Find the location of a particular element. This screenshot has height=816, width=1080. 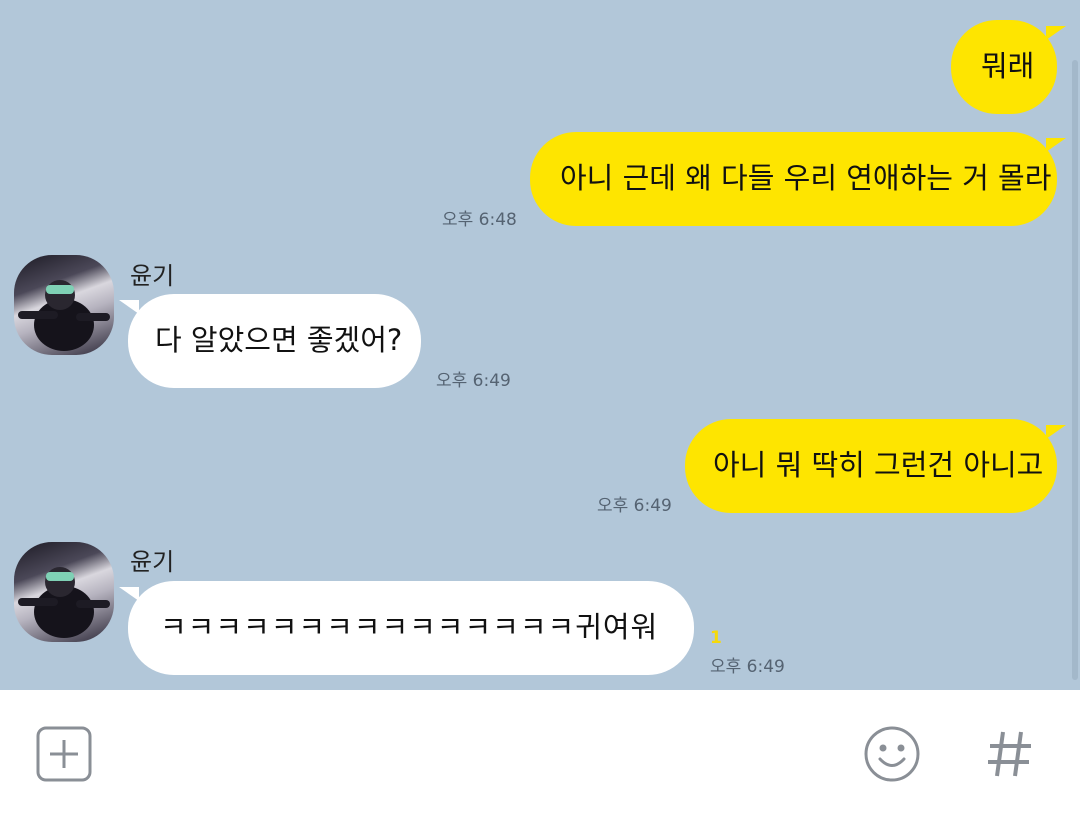

hash-icon is located at coordinates (1009, 754).